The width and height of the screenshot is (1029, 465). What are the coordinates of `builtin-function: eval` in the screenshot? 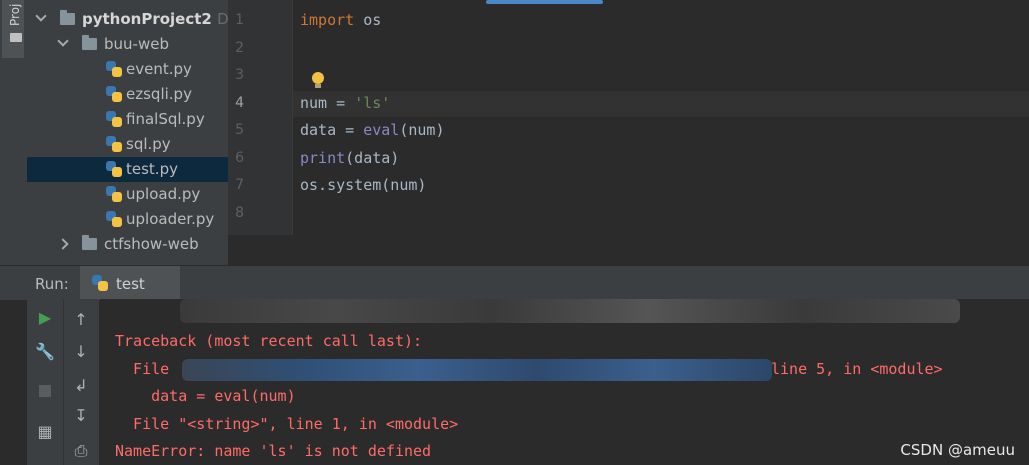 It's located at (381, 130).